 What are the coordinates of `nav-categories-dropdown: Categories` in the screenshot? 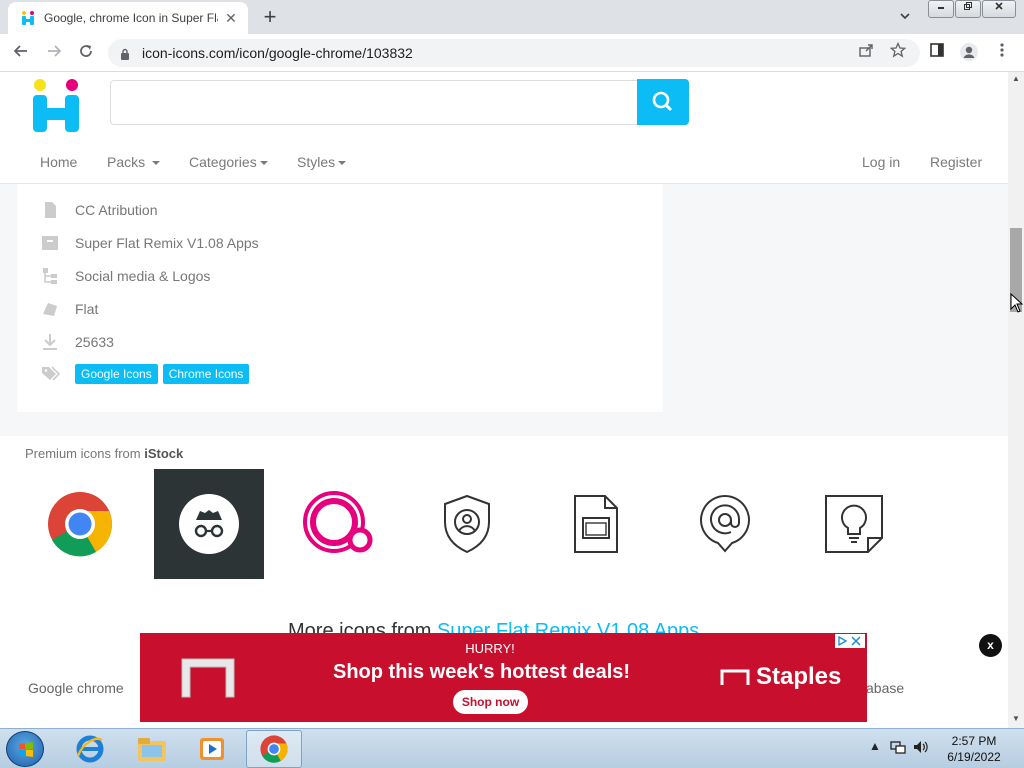 It's located at (228, 162).